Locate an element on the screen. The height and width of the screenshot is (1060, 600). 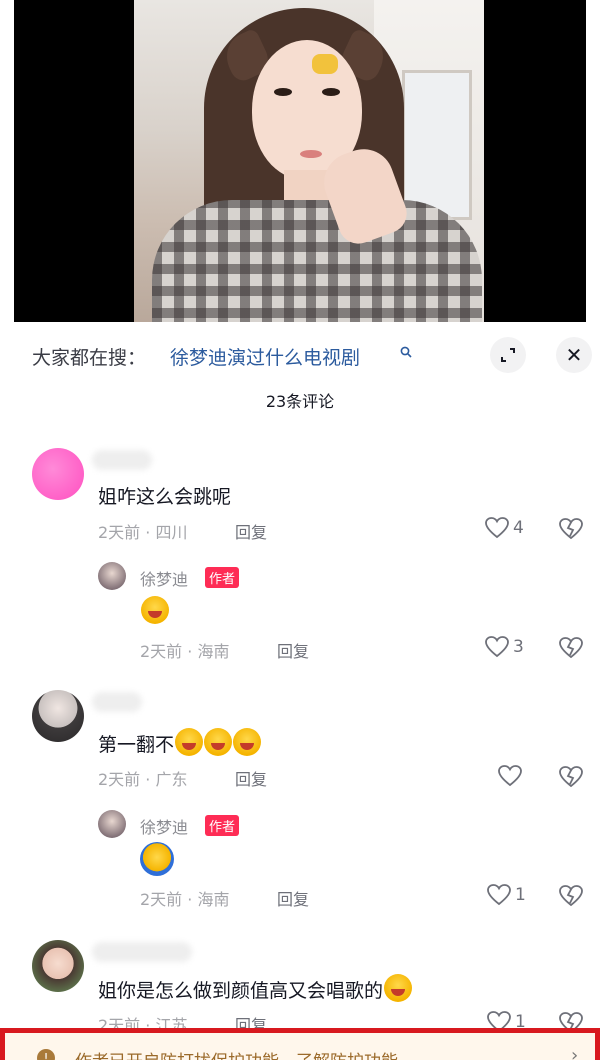
like-button is located at coordinates (510, 776).